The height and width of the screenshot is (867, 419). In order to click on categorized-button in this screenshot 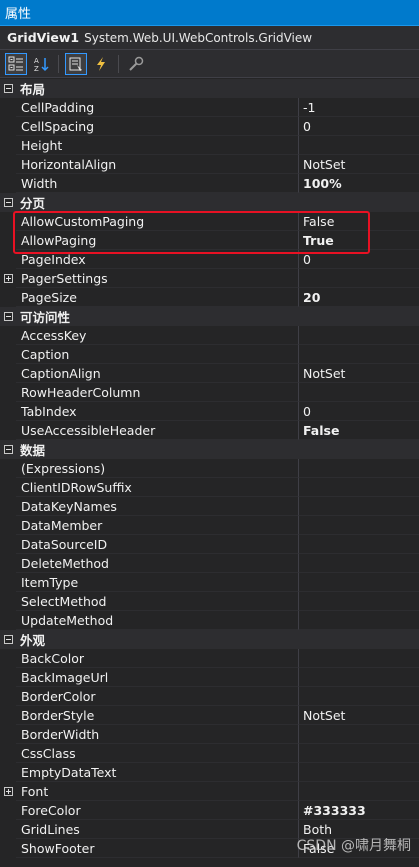, I will do `click(16, 63)`.